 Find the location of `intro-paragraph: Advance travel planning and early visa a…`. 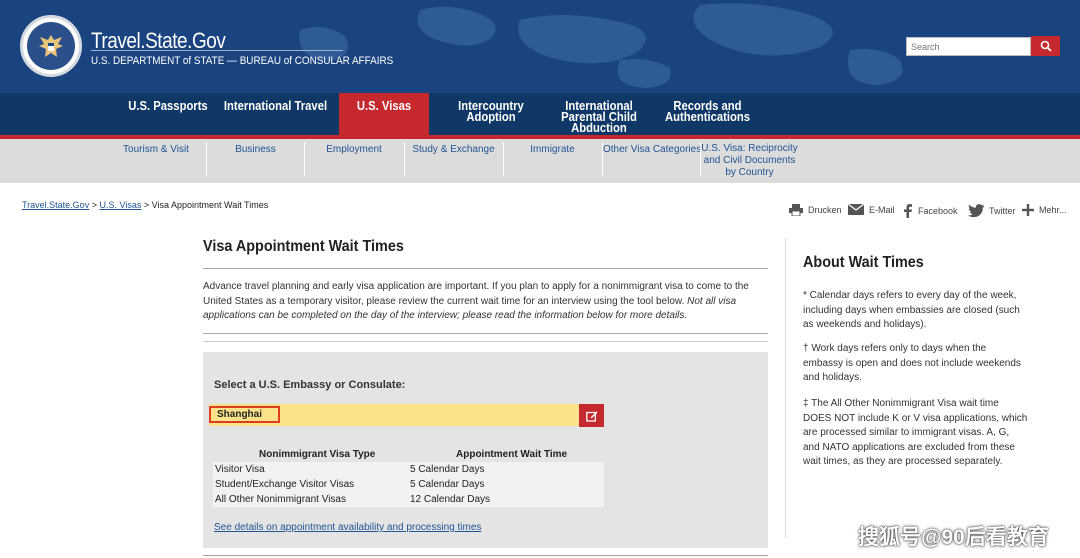

intro-paragraph: Advance travel planning and early visa a… is located at coordinates (485, 302).